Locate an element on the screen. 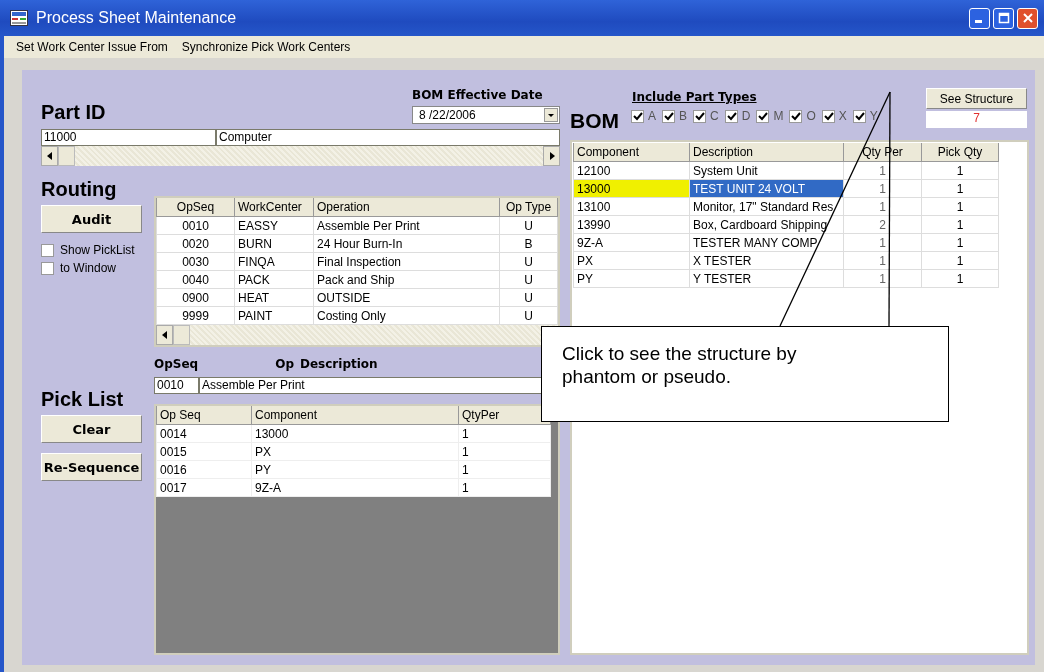 The image size is (1044, 672). column-header: WorkCenter is located at coordinates (274, 207).